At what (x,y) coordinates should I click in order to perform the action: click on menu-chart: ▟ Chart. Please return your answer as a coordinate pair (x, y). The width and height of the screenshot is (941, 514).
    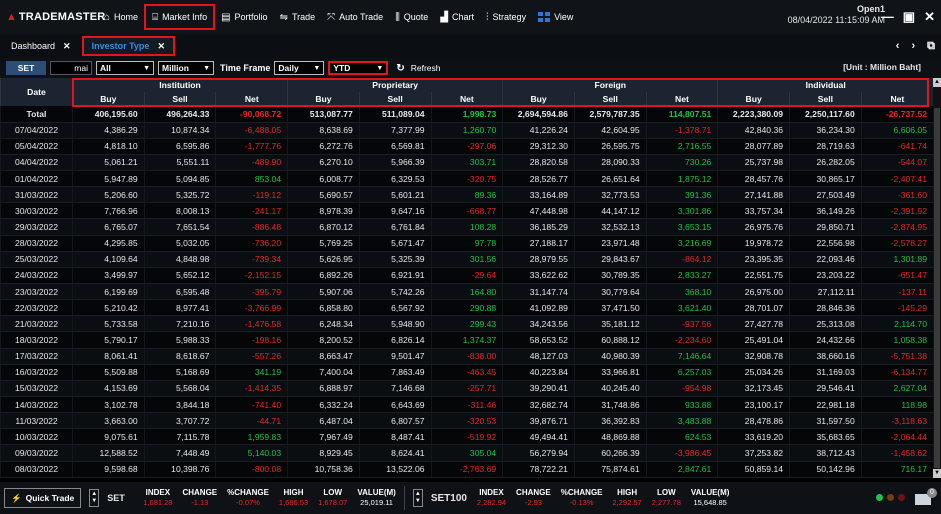
    Looking at the image, I should click on (457, 17).